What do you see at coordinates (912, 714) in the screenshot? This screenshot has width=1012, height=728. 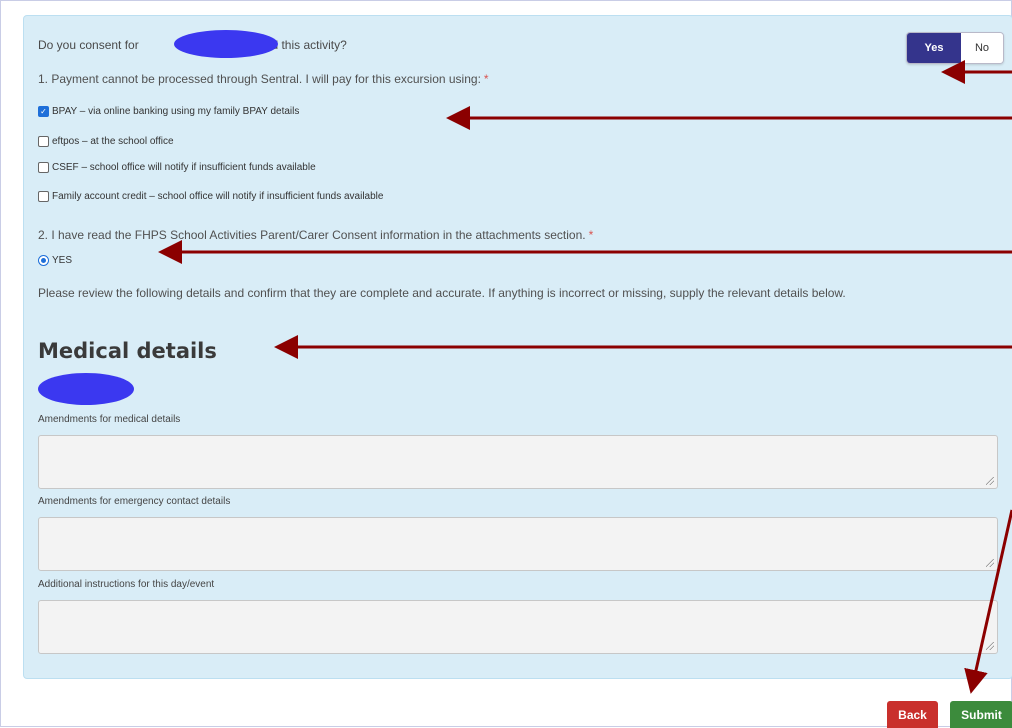 I see `back-button: Back` at bounding box center [912, 714].